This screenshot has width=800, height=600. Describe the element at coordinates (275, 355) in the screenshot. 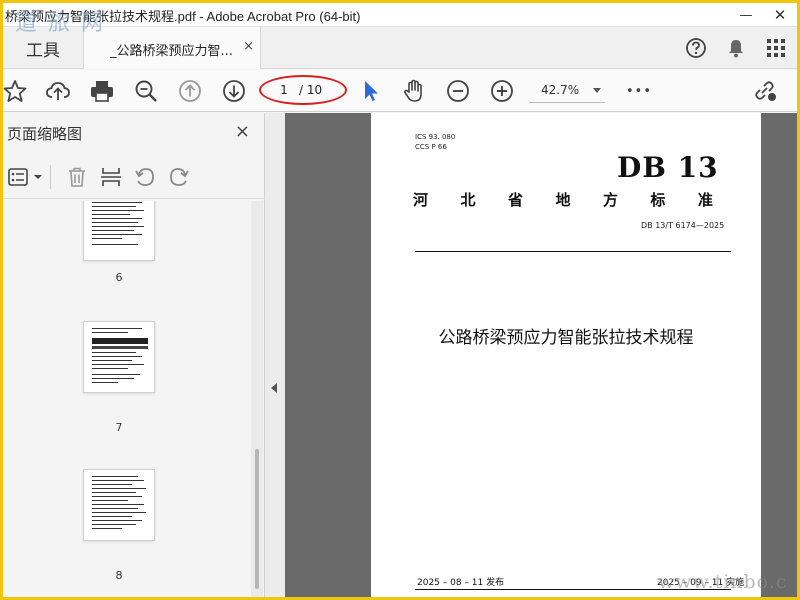

I see `panel-collapse-strip` at that location.